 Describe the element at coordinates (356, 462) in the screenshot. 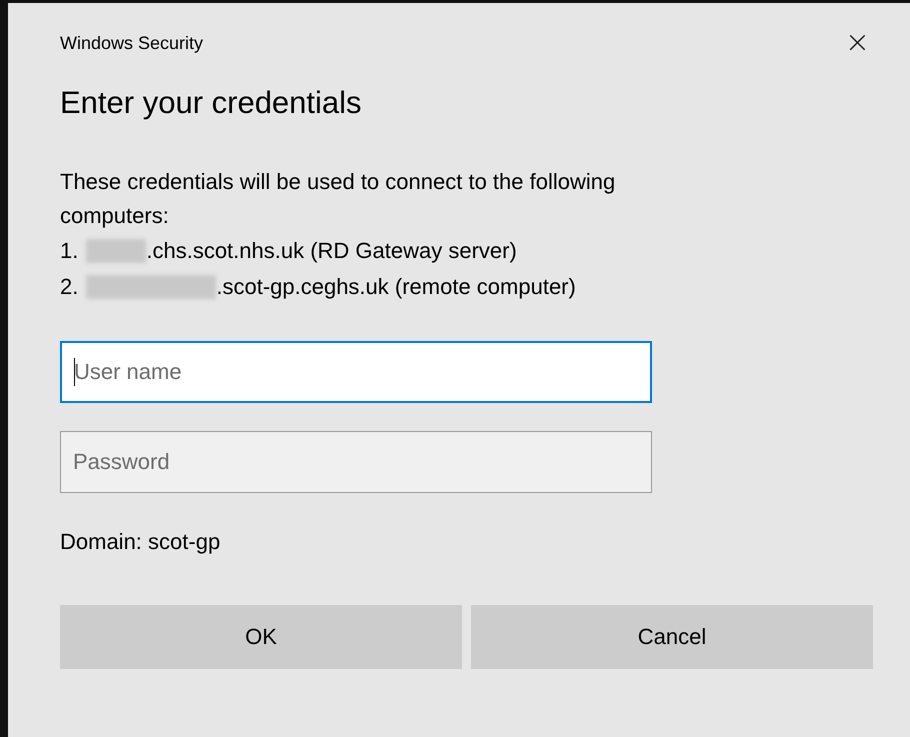

I see `input-field: Password` at that location.